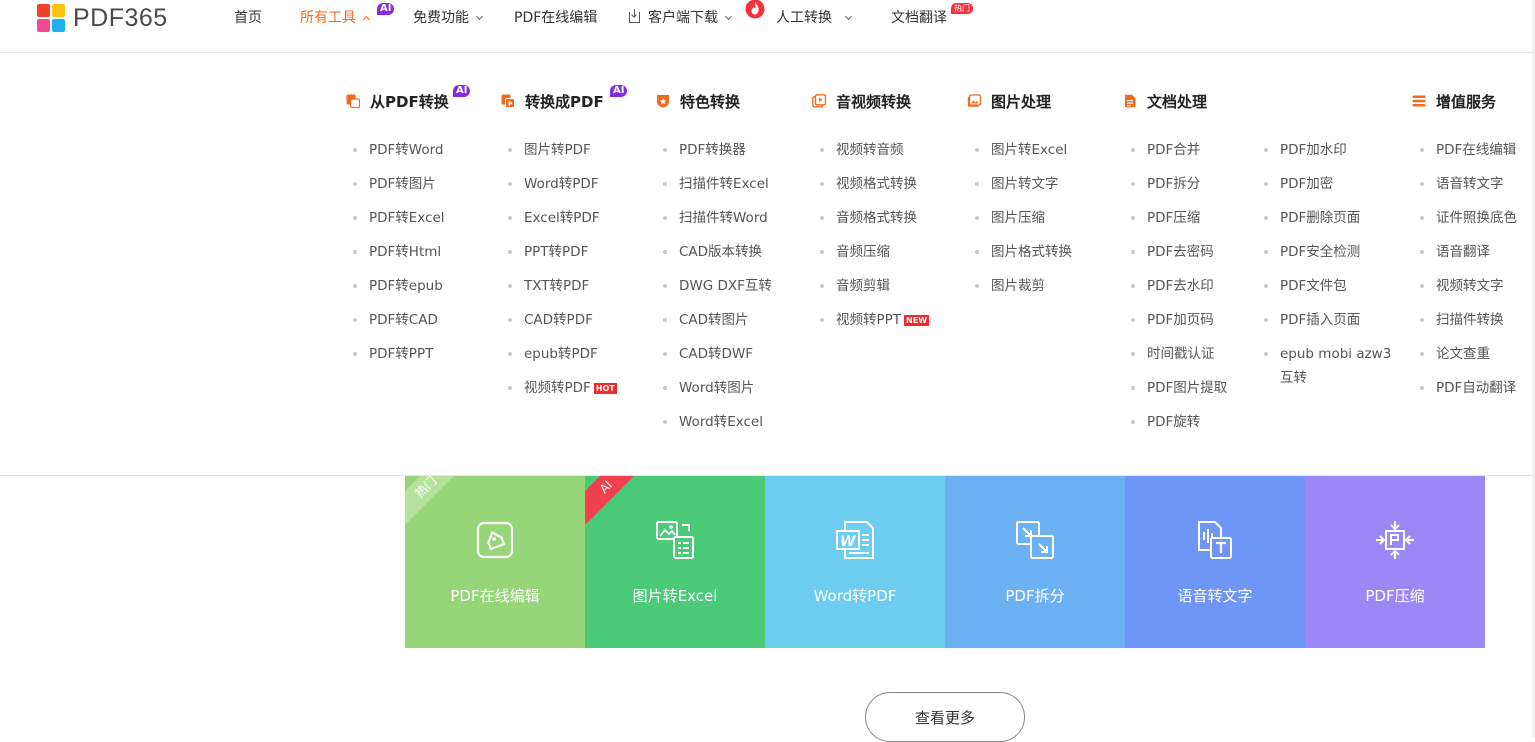 This screenshot has width=1535, height=742. I want to click on column-header: 特色转换, so click(714, 101).